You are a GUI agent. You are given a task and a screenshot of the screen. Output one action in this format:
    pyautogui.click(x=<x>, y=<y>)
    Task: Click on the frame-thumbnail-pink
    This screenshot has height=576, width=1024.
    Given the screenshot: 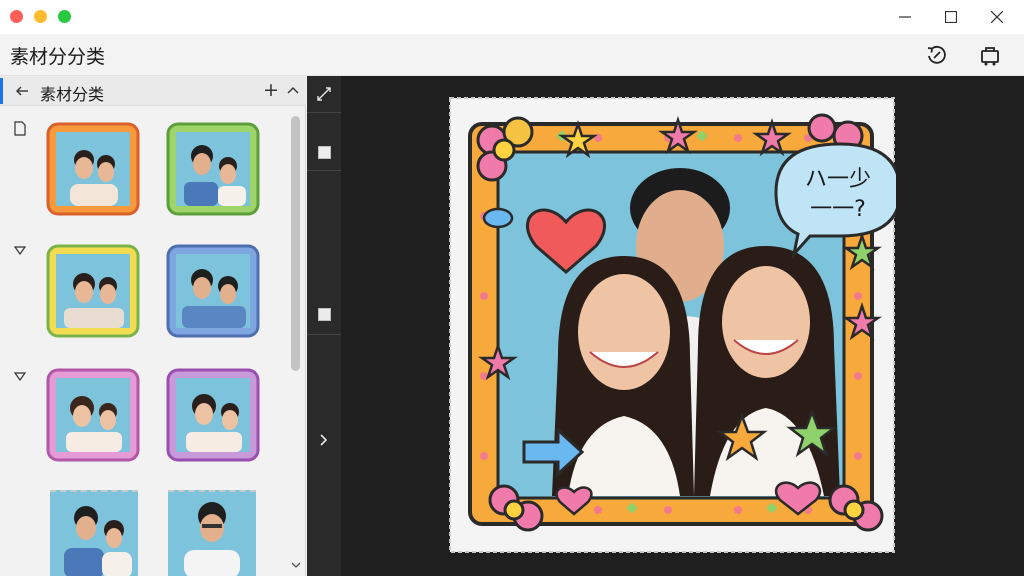 What is the action you would take?
    pyautogui.click(x=93, y=415)
    